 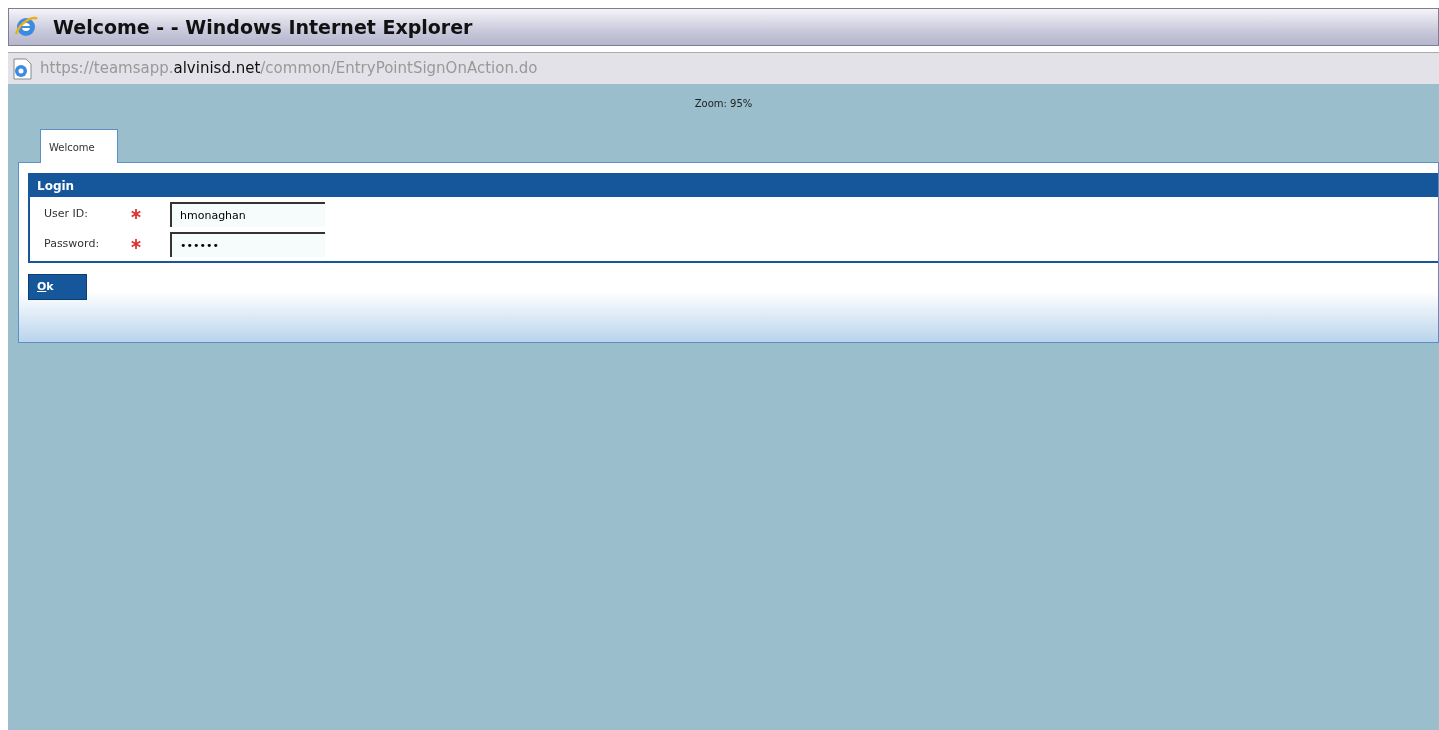 I want to click on window-title: Welcome - - Windows Internet Explorer, so click(x=263, y=27).